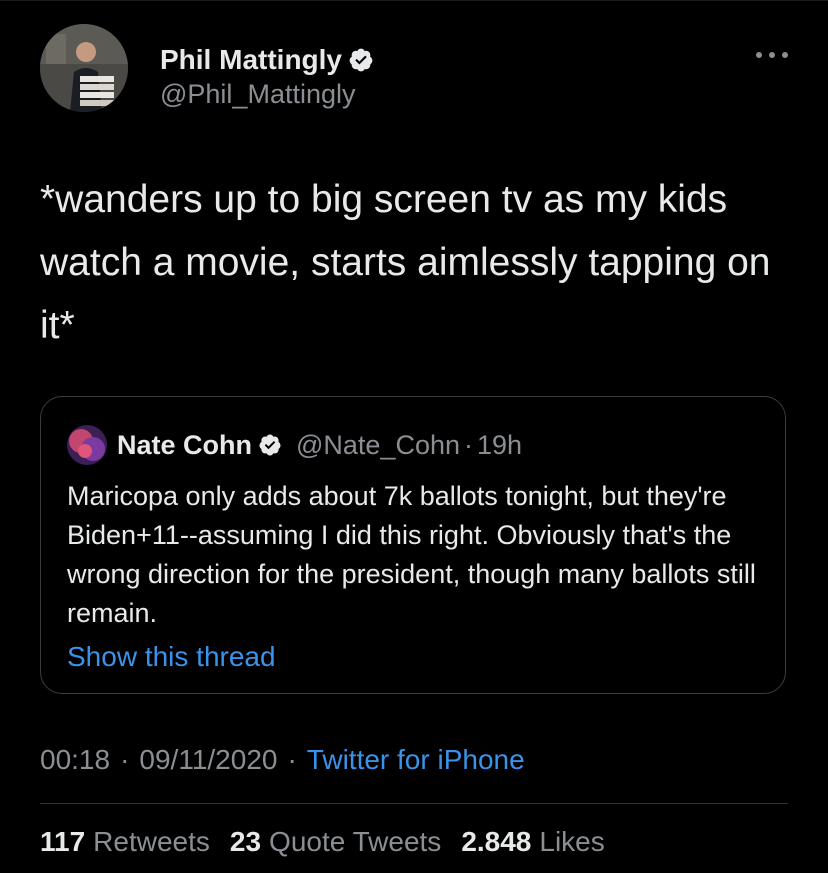  Describe the element at coordinates (87, 445) in the screenshot. I see `quoted-author-avatar` at that location.